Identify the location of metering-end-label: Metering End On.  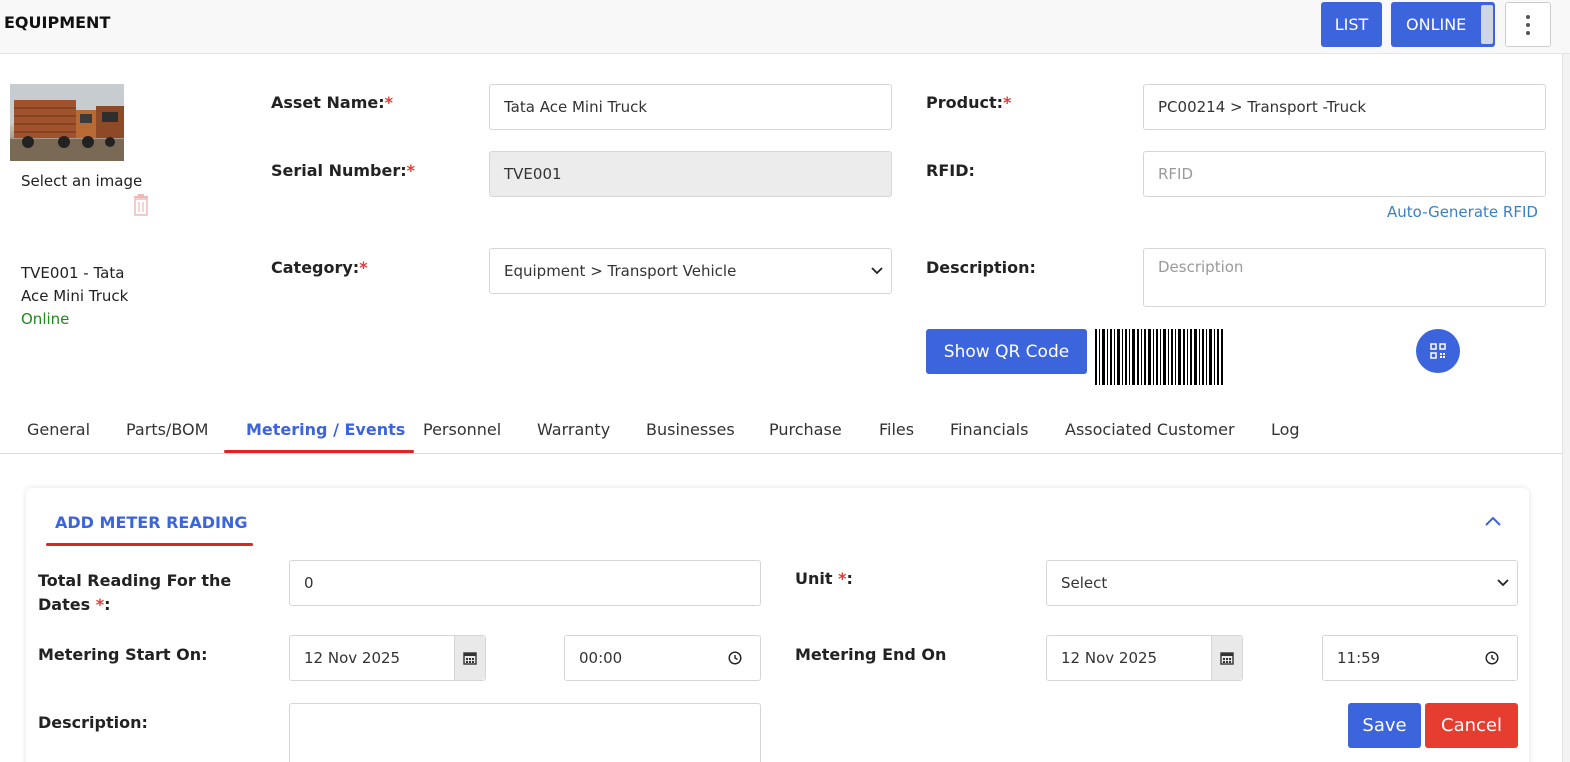
(871, 654).